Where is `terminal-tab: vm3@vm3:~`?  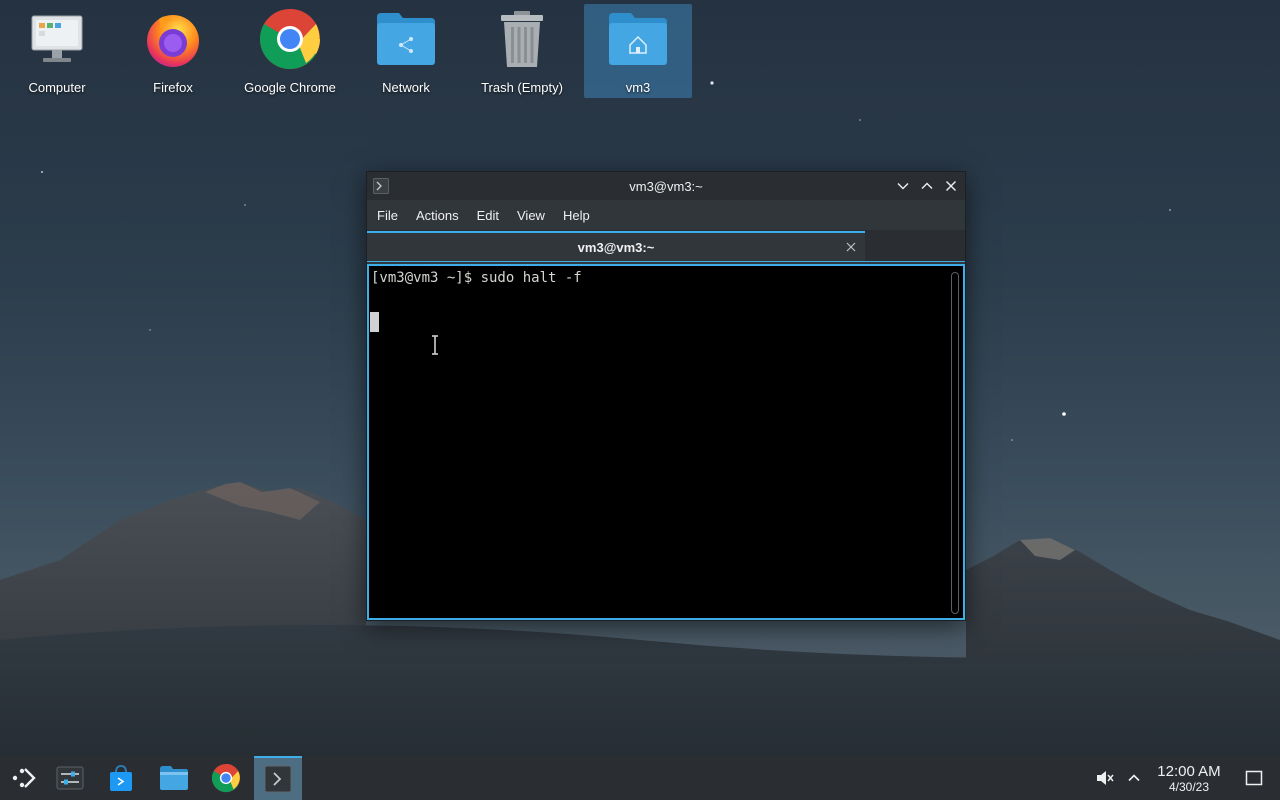
terminal-tab: vm3@vm3:~ is located at coordinates (616, 246).